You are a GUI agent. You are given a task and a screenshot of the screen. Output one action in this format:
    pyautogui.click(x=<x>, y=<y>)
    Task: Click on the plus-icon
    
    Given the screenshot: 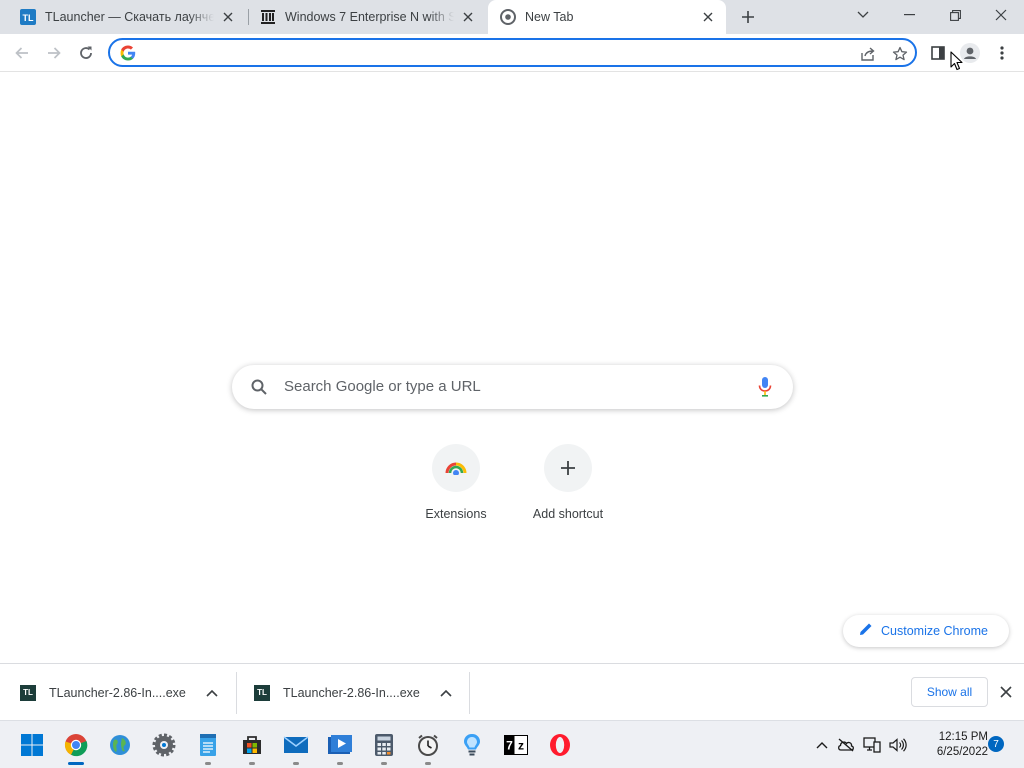 What is the action you would take?
    pyautogui.click(x=568, y=468)
    